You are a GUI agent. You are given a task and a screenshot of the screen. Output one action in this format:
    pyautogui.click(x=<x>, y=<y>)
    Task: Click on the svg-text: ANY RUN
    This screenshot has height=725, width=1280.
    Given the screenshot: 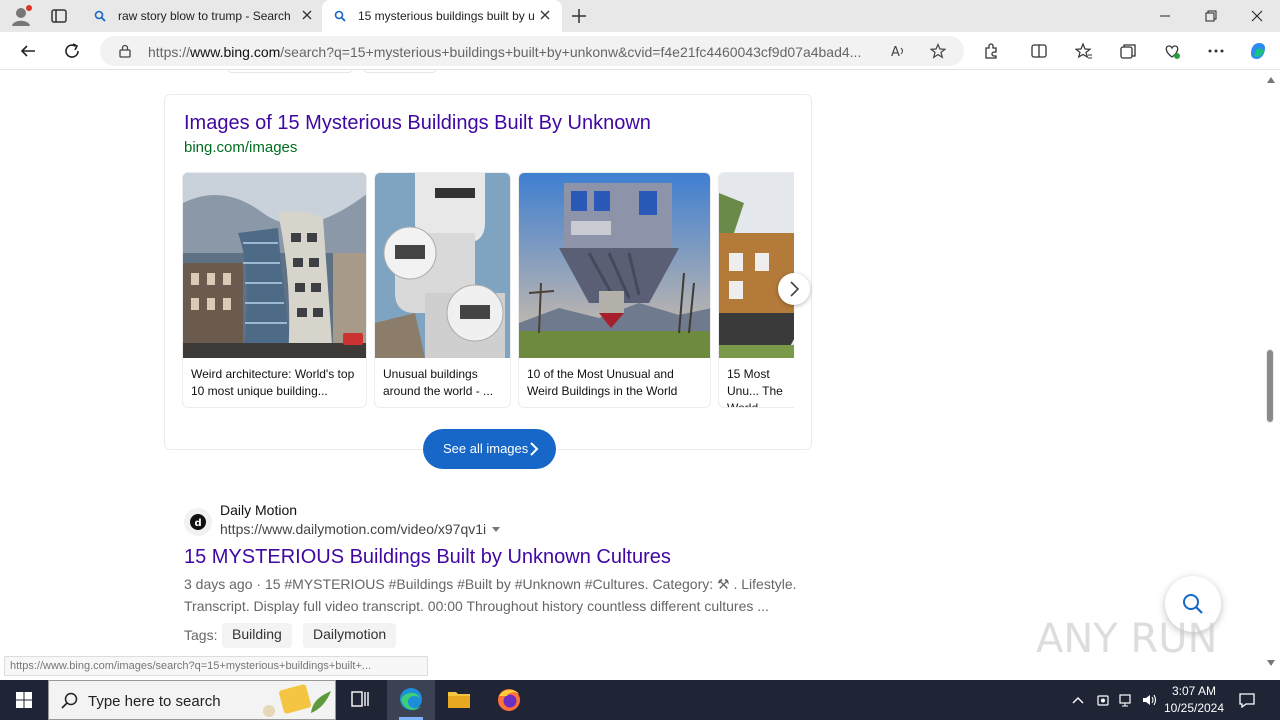 What is the action you would take?
    pyautogui.click(x=1126, y=639)
    